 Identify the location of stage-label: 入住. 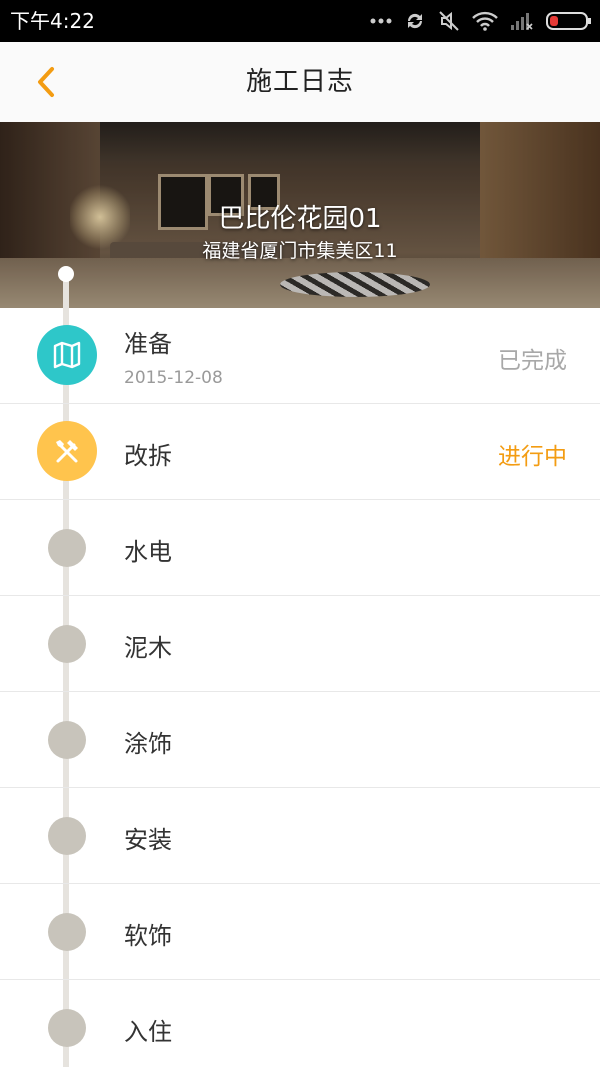
(148, 1032).